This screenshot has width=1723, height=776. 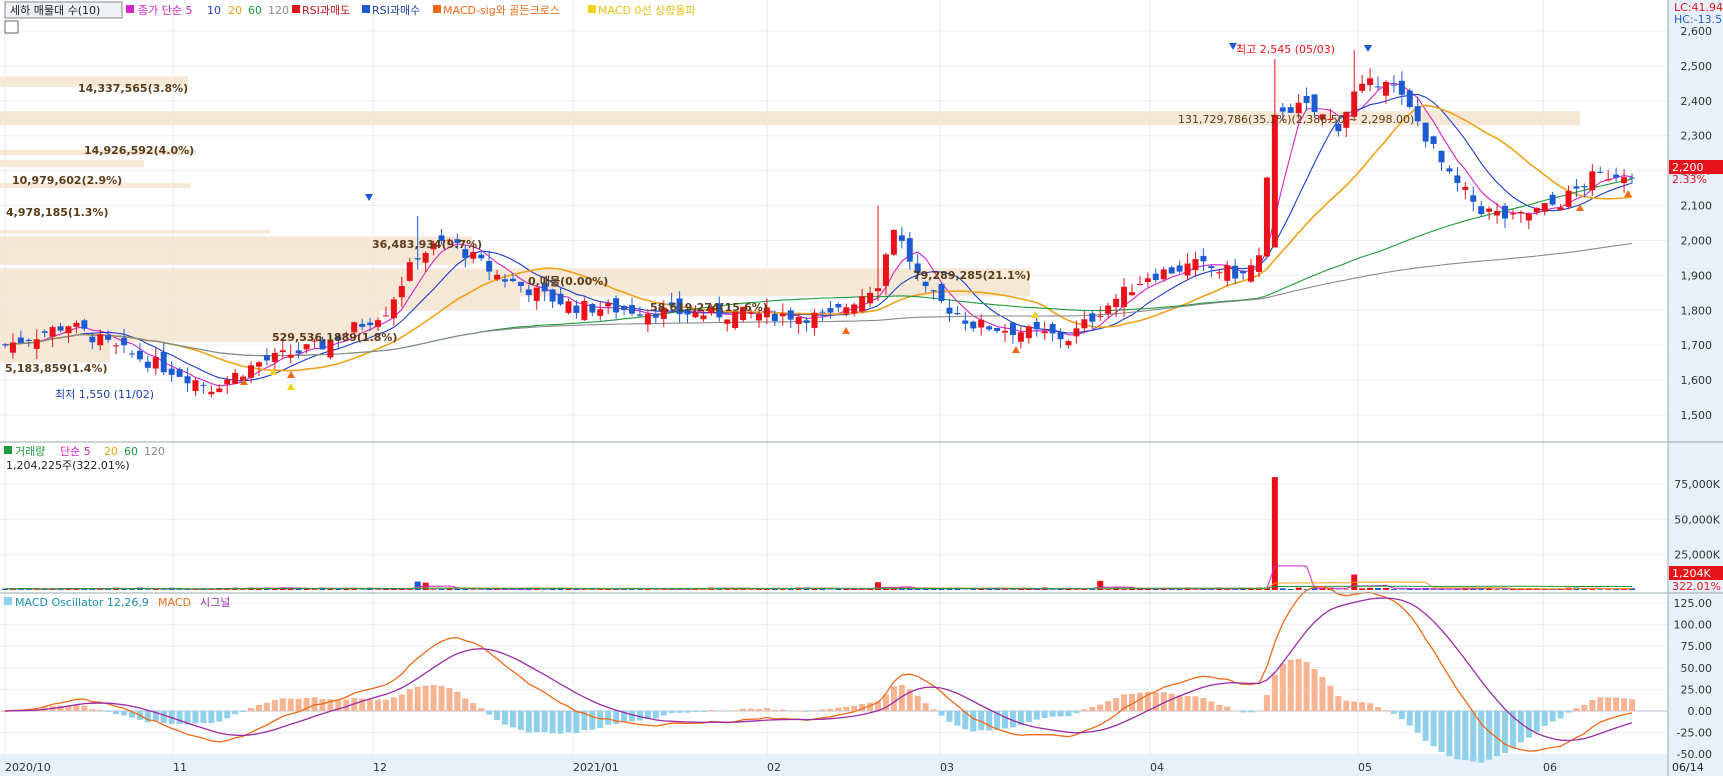 I want to click on macd-legend-label: MACD, so click(x=174, y=602).